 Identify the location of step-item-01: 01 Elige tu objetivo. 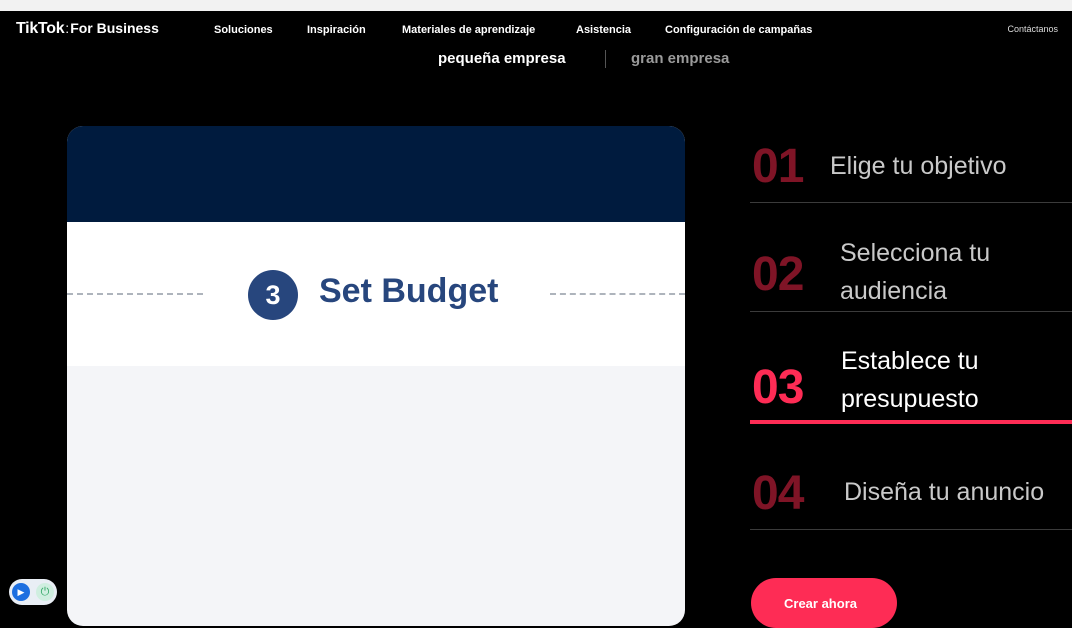
(911, 164).